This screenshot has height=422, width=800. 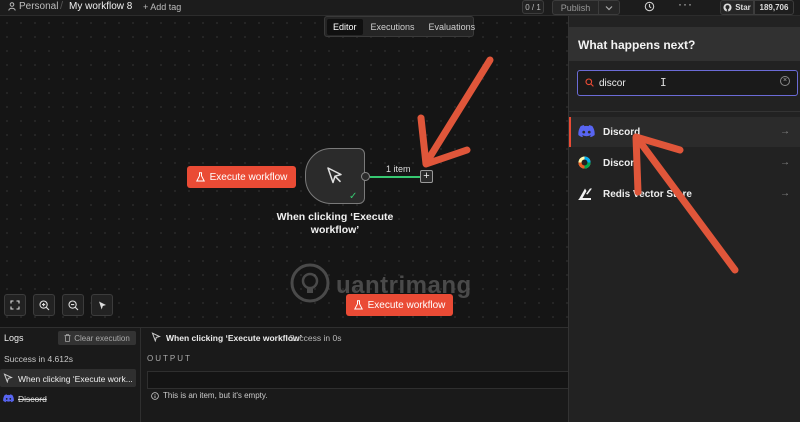 I want to click on zoom-out-button, so click(x=73, y=305).